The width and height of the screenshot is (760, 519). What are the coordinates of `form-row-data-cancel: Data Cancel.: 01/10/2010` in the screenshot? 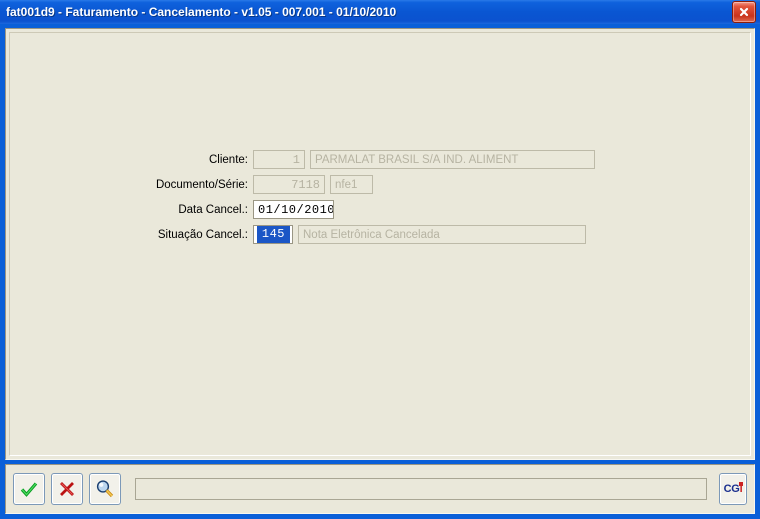 It's located at (380, 209).